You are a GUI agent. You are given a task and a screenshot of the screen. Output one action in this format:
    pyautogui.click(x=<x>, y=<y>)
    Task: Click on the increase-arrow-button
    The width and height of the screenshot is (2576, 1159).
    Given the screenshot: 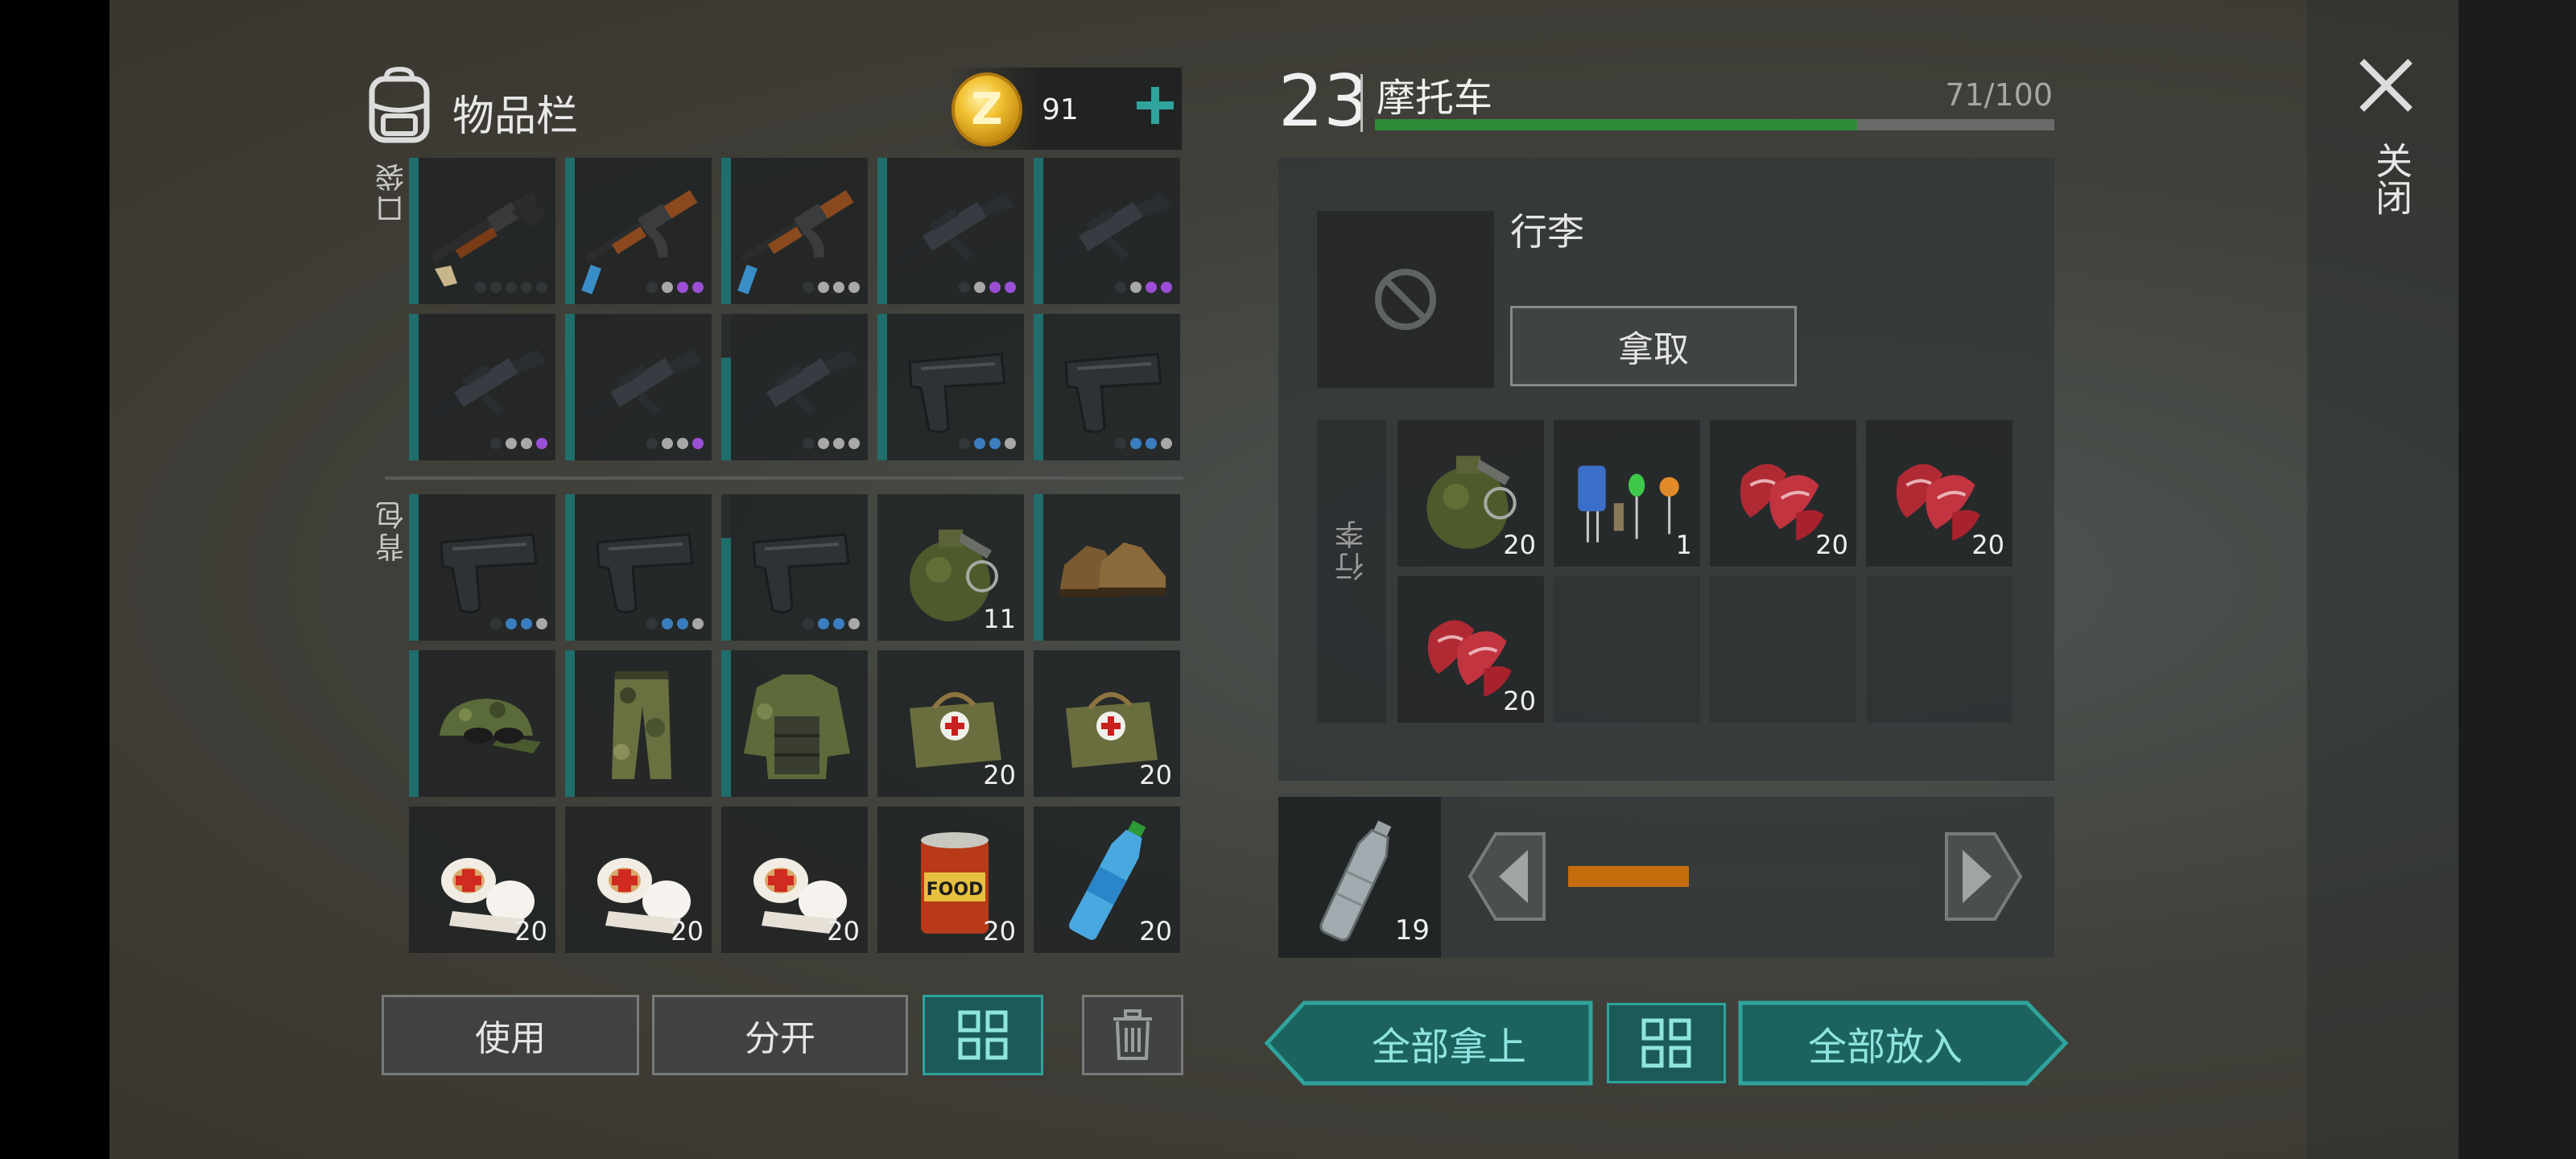 What is the action you would take?
    pyautogui.click(x=1983, y=877)
    